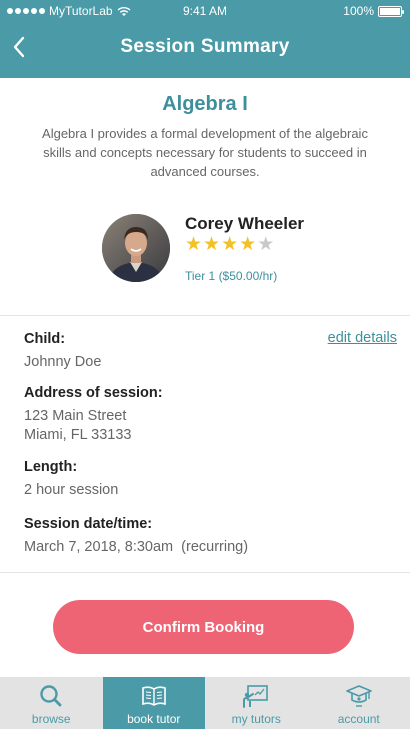 The height and width of the screenshot is (729, 410). What do you see at coordinates (71, 490) in the screenshot?
I see `length-value: 2 hour session` at bounding box center [71, 490].